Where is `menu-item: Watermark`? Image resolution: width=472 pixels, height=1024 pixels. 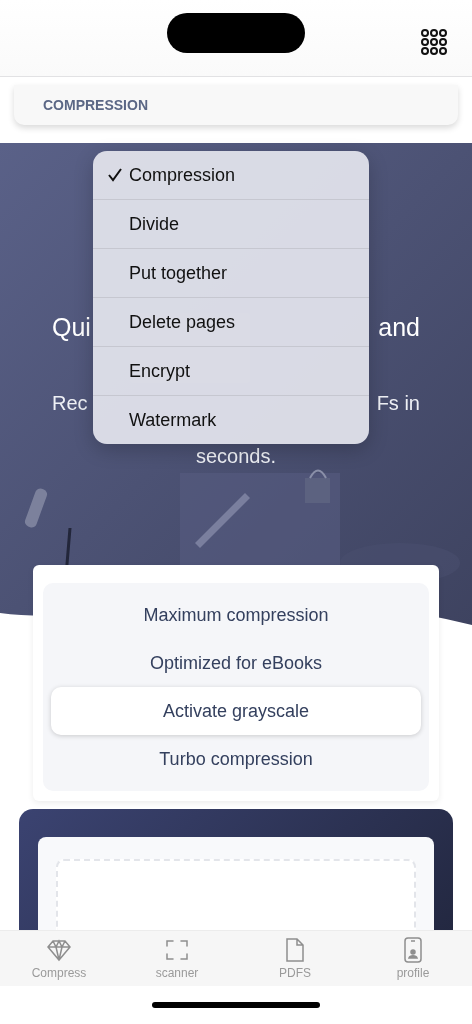
menu-item: Watermark is located at coordinates (231, 419).